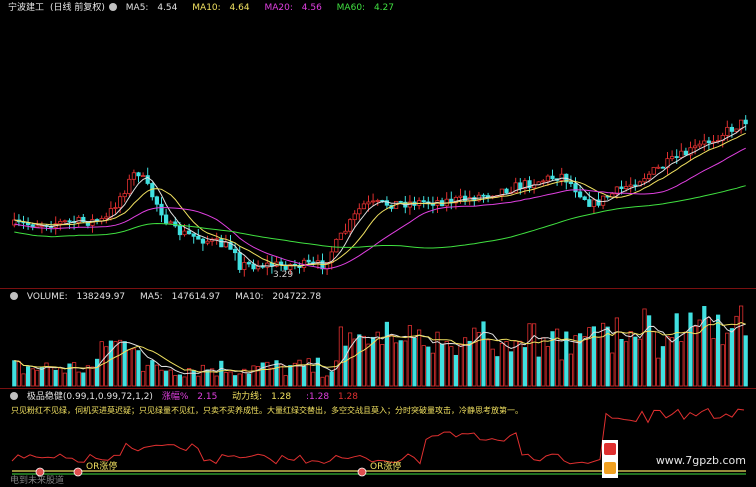 The height and width of the screenshot is (487, 756). Describe the element at coordinates (101, 297) in the screenshot. I see `volume-value: 138249.97` at that location.